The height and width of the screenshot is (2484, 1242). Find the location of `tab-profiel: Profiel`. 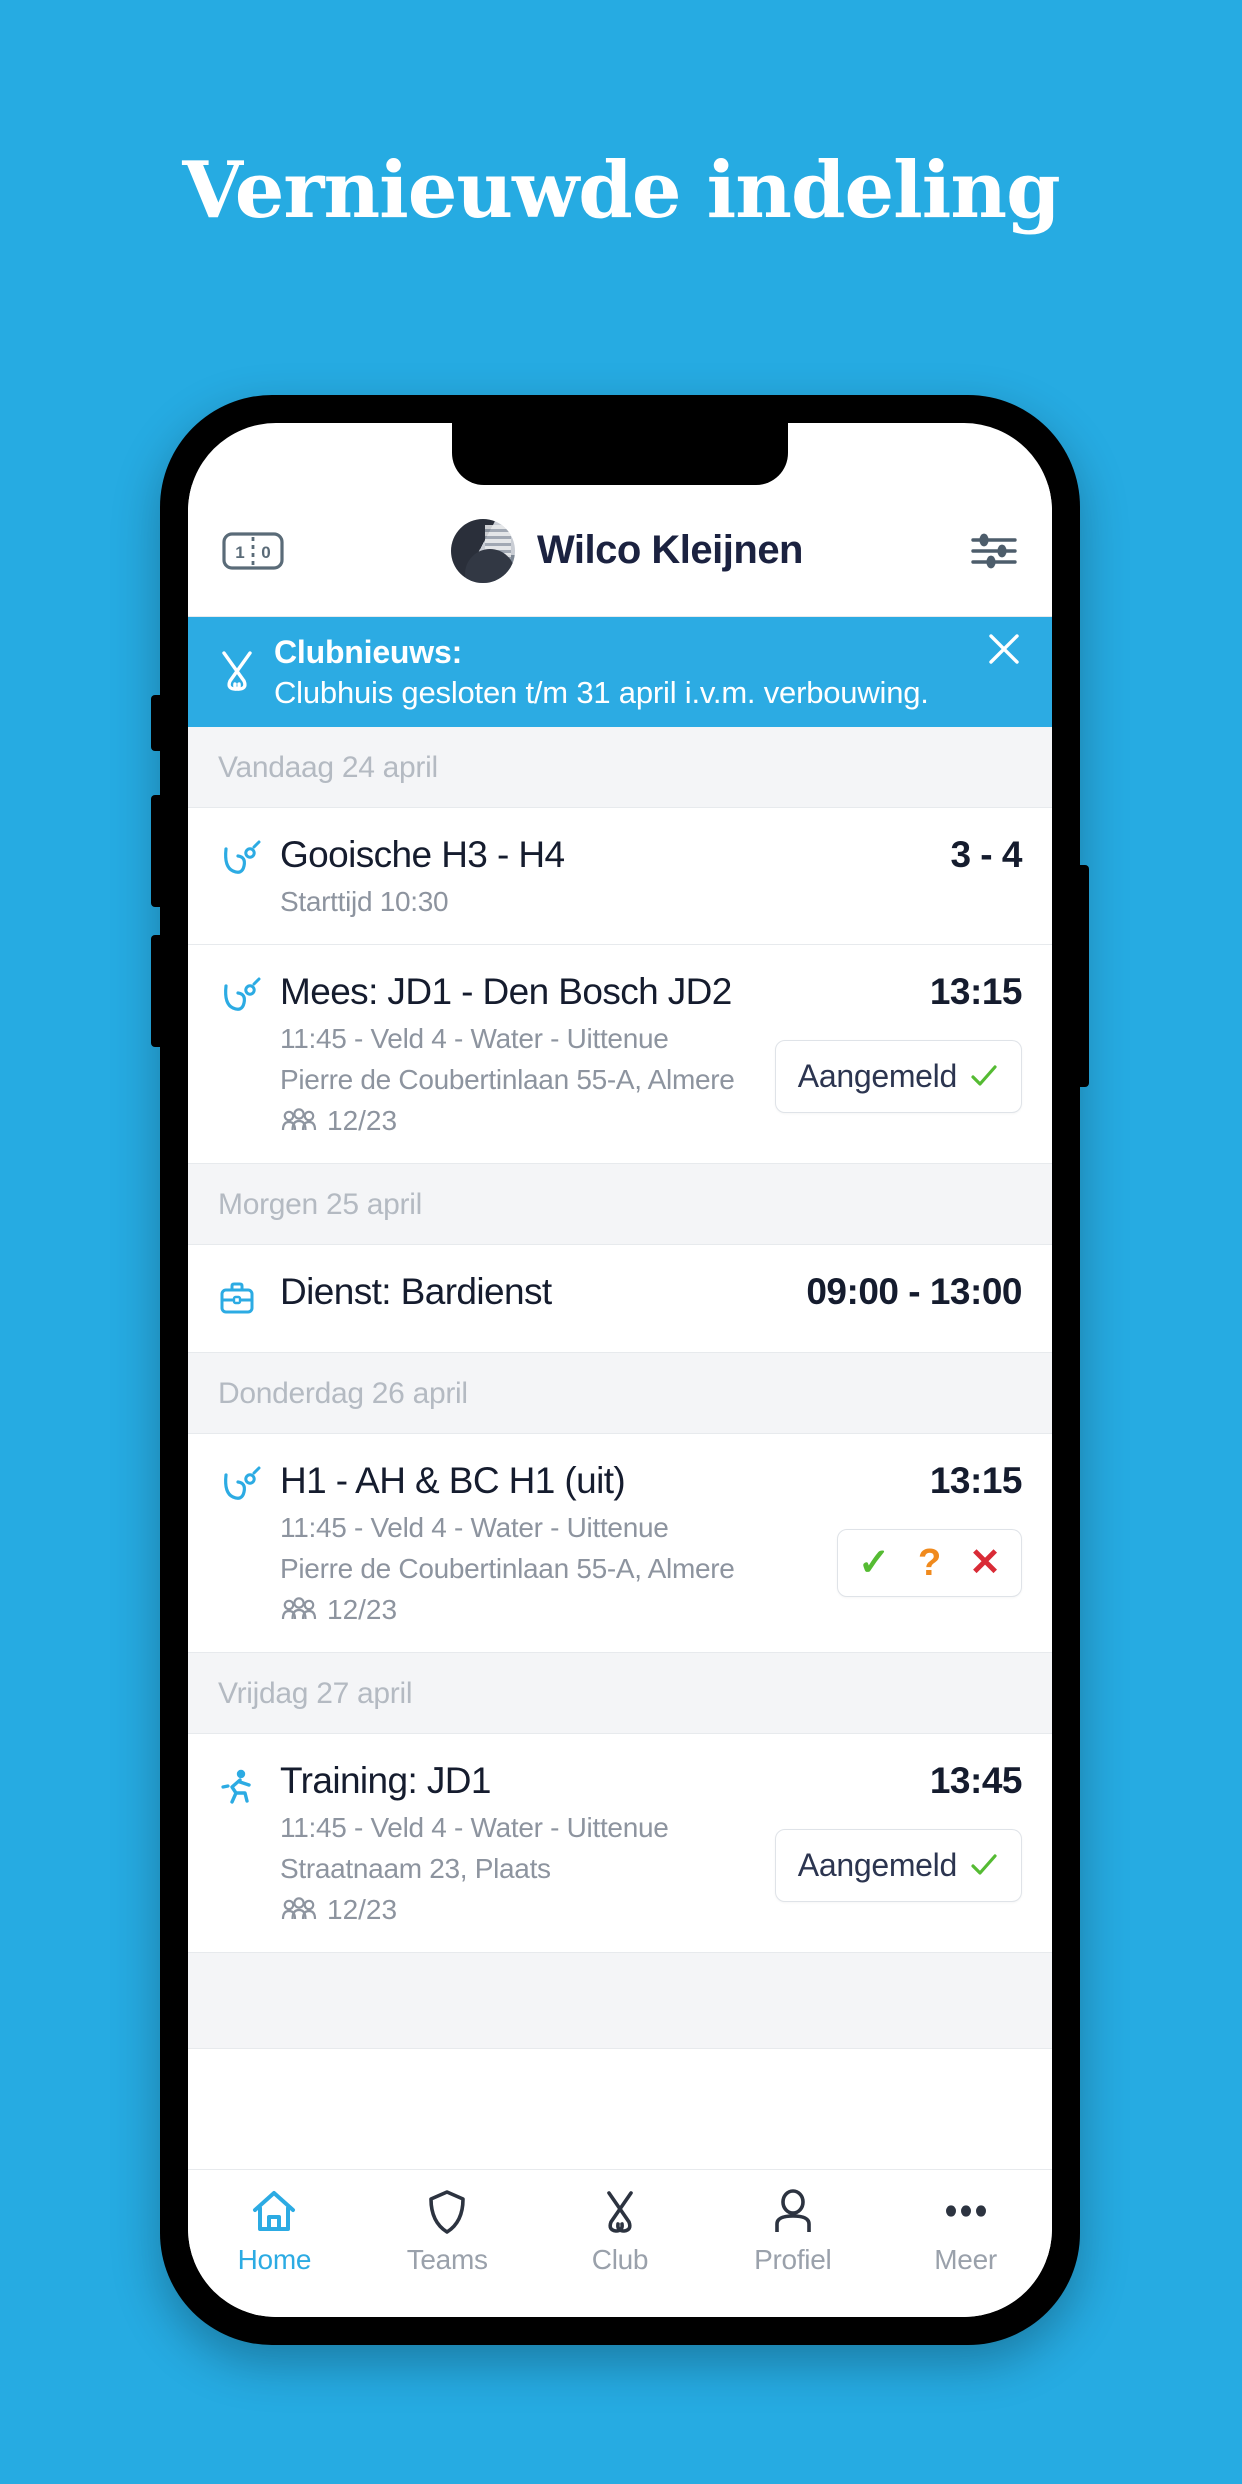

tab-profiel: Profiel is located at coordinates (792, 2231).